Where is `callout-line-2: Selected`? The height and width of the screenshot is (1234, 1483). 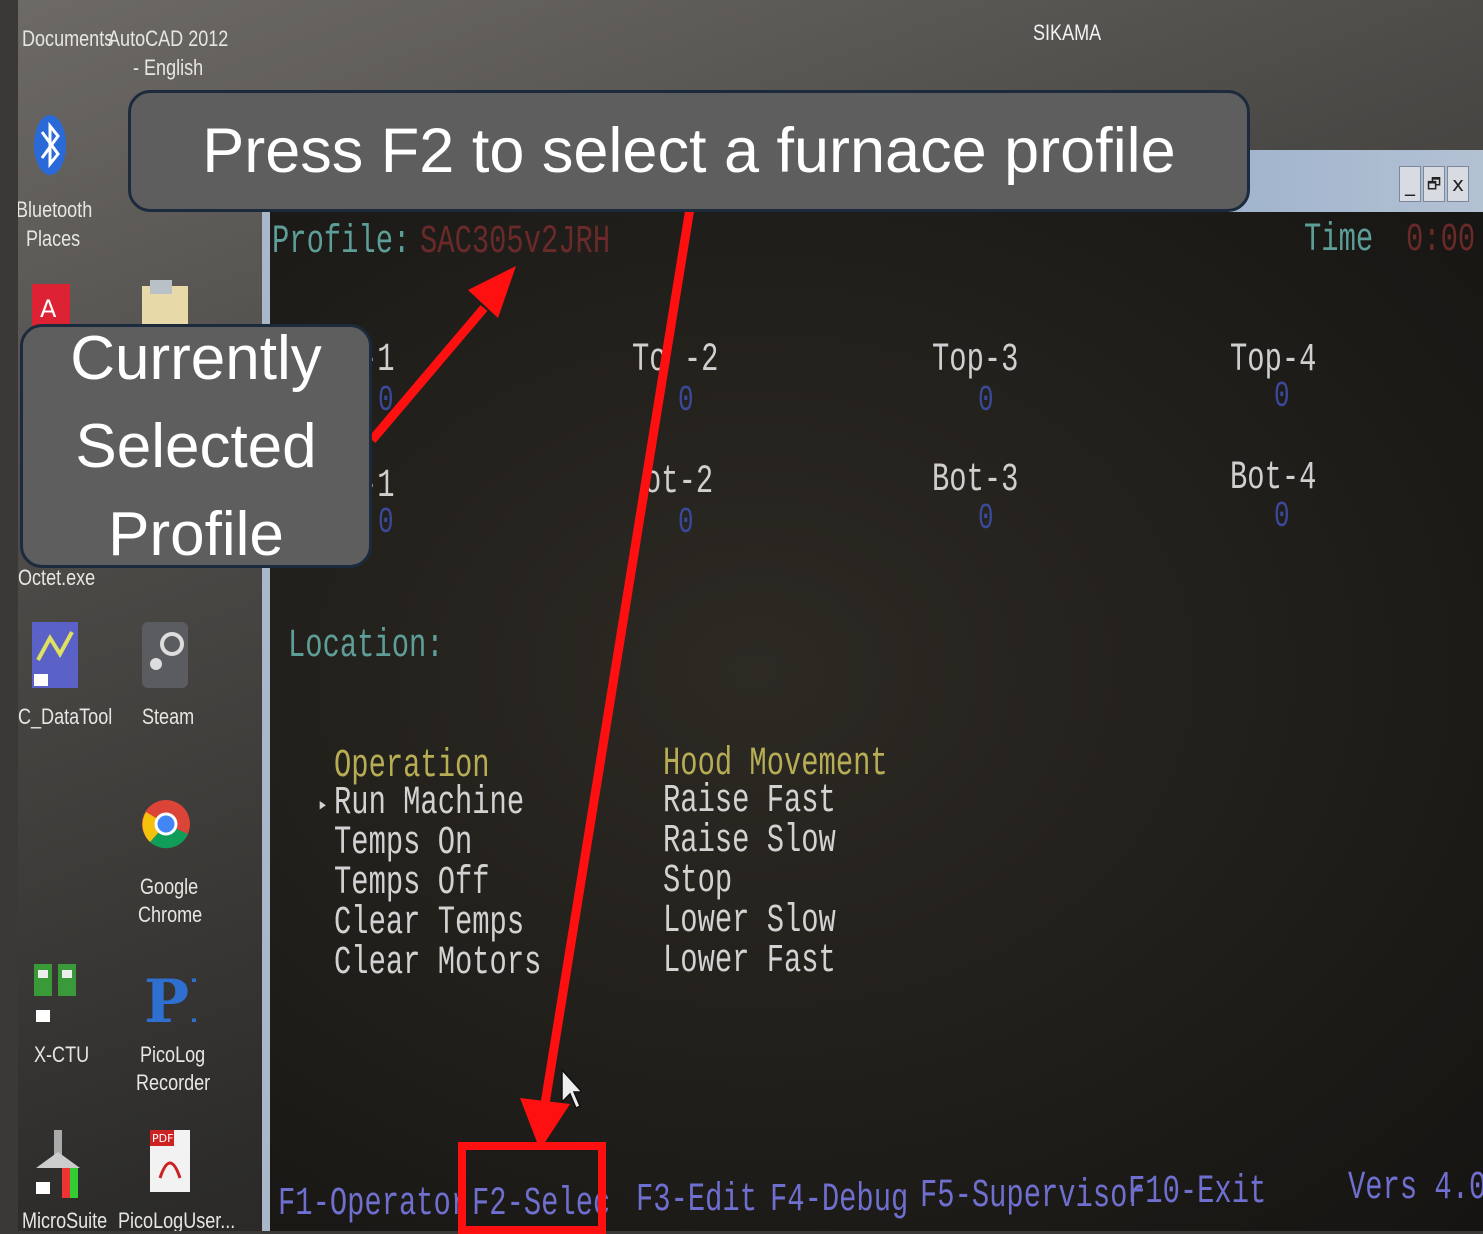
callout-line-2: Selected is located at coordinates (196, 446).